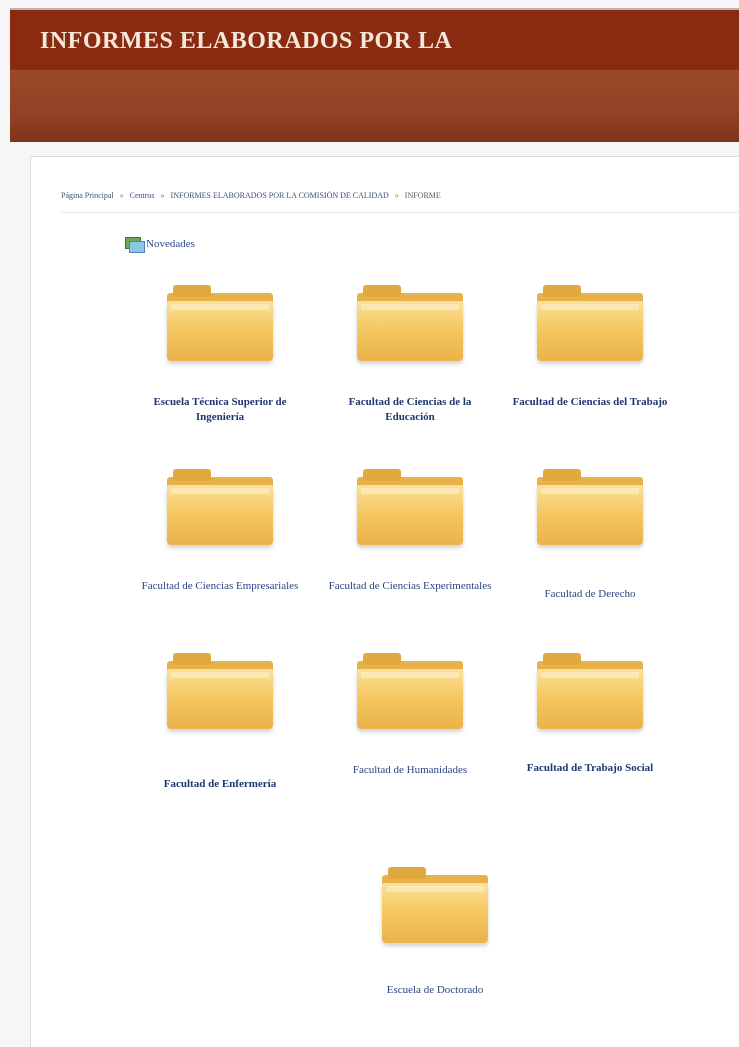  I want to click on folder-item: Escuela Técnica Superior de Ingeniería, so click(220, 355).